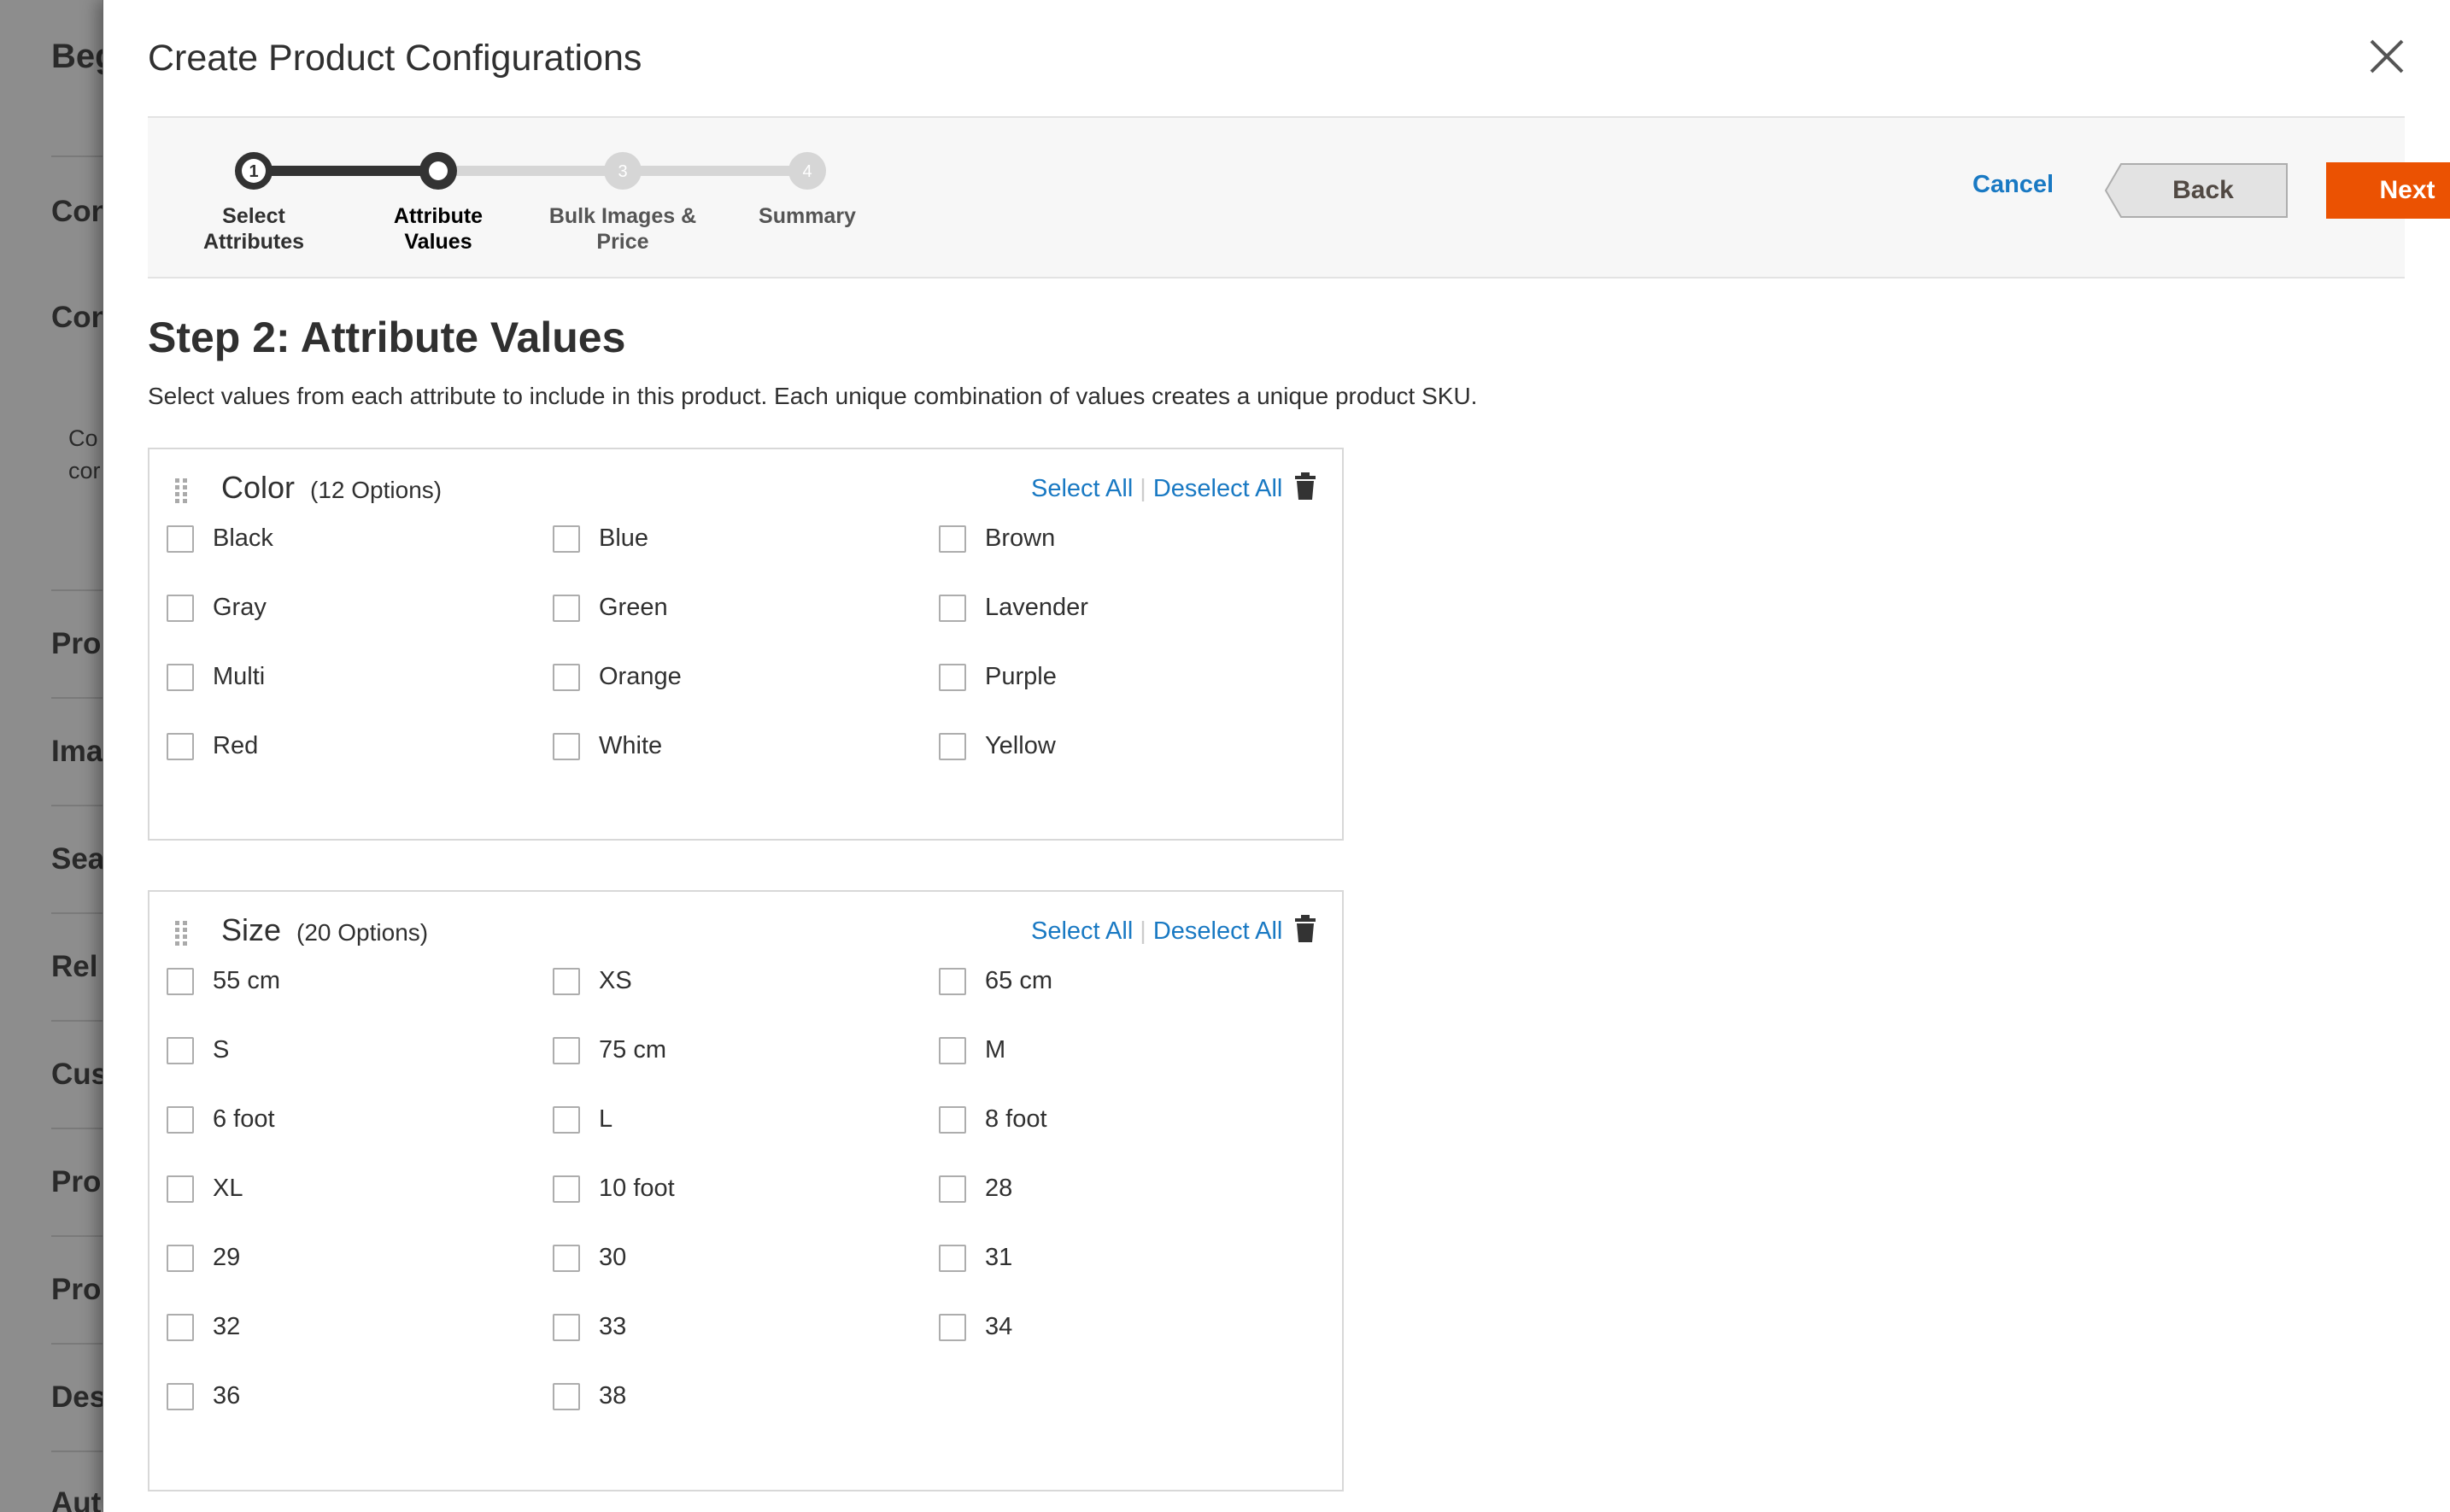 The width and height of the screenshot is (2450, 1512). I want to click on option-checkbox-row: Yellow, so click(998, 746).